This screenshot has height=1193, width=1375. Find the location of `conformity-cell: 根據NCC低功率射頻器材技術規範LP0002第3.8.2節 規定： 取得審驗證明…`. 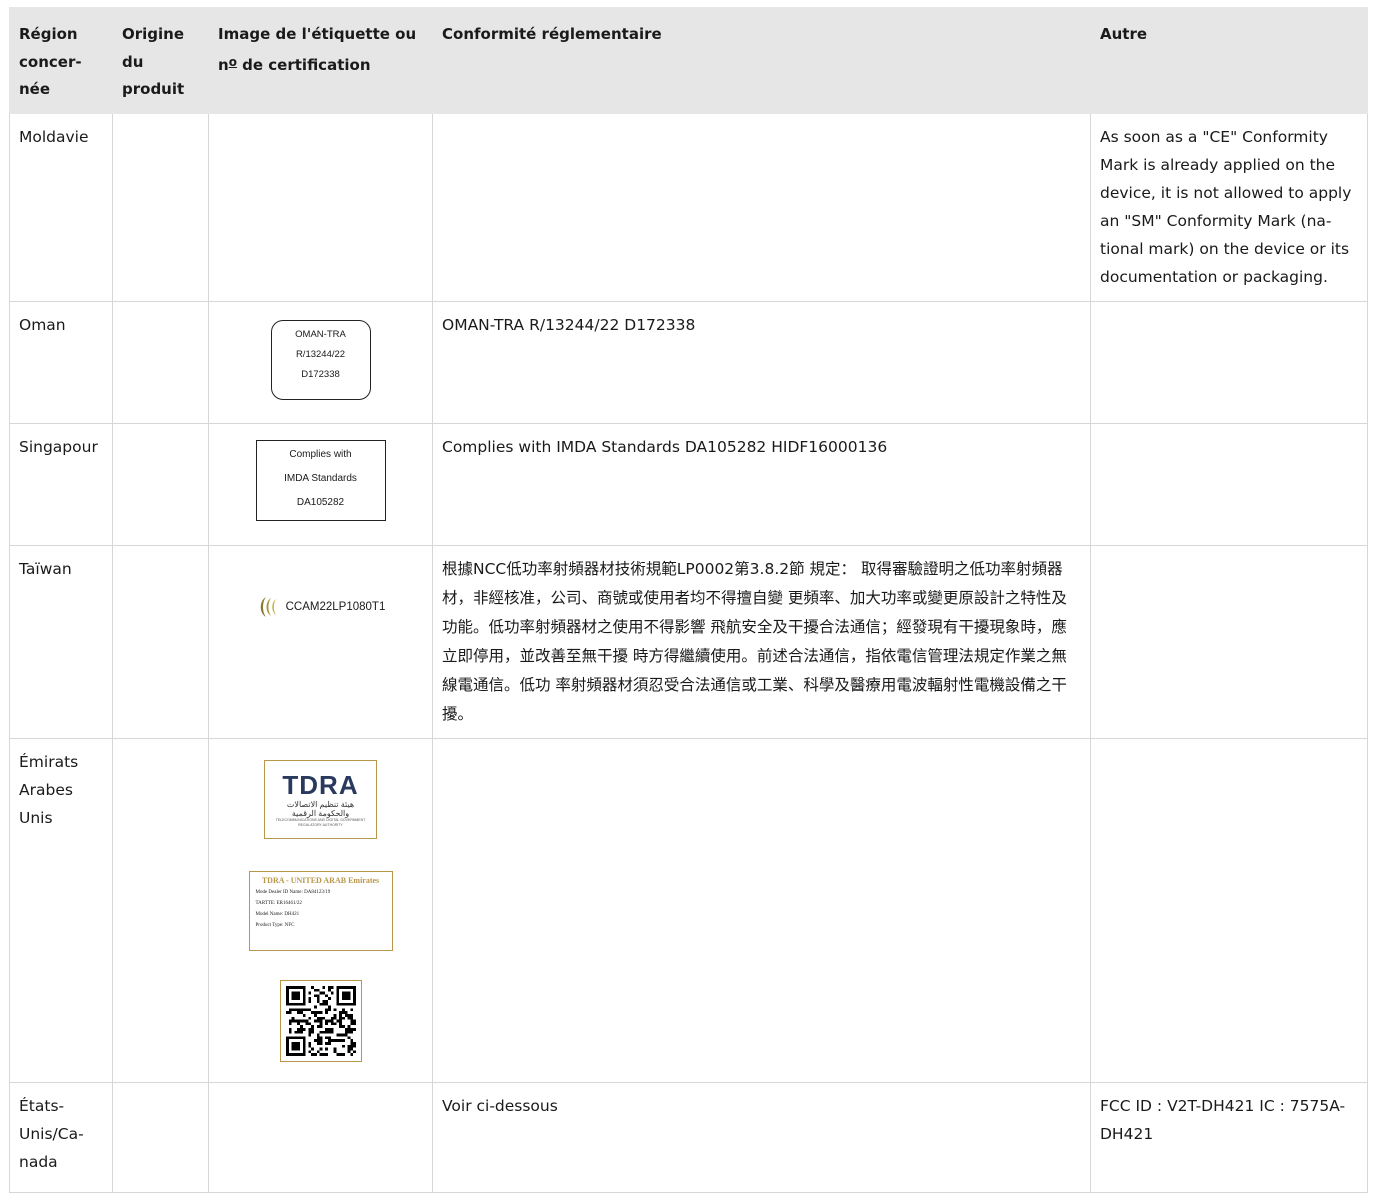

conformity-cell: 根據NCC低功率射頻器材技術規範LP0002第3.8.2節 規定： 取得審驗證明… is located at coordinates (761, 642).